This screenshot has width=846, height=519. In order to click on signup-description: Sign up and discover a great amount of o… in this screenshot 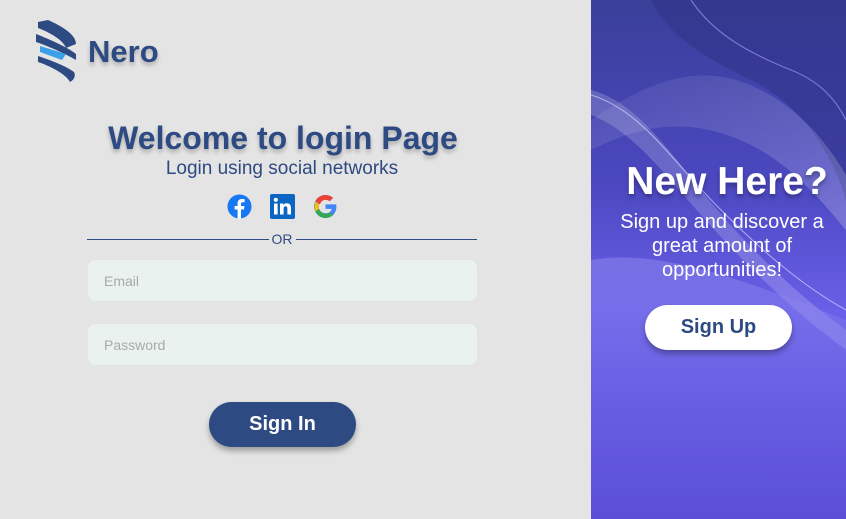, I will do `click(722, 246)`.